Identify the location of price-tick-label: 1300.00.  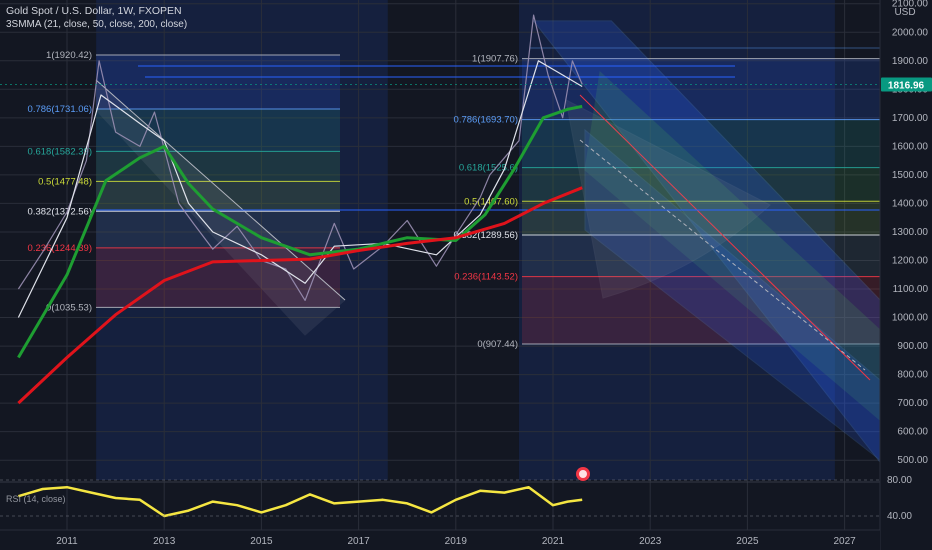
(910, 232).